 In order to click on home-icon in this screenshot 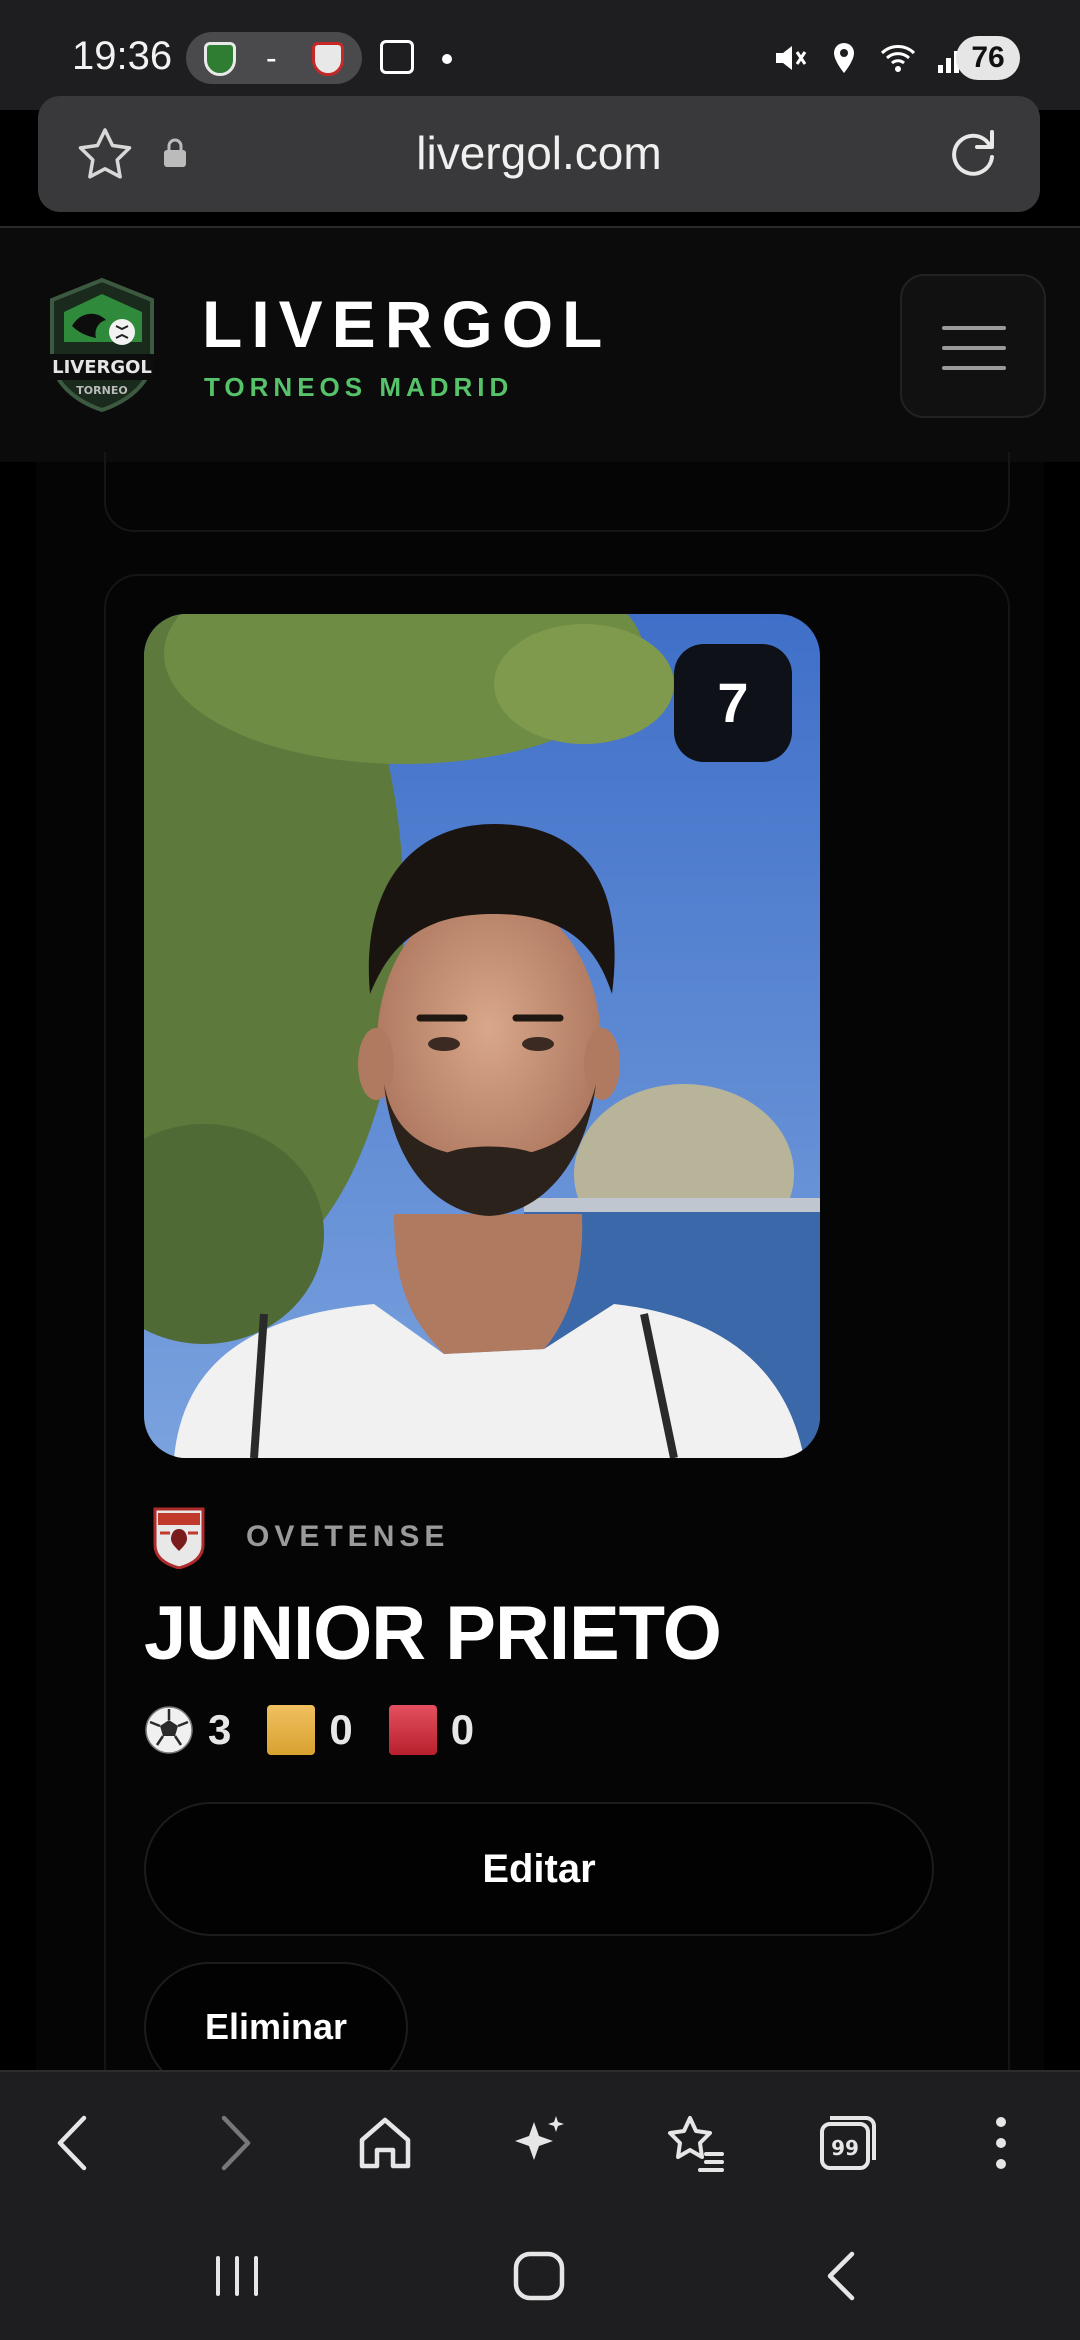, I will do `click(385, 2143)`.